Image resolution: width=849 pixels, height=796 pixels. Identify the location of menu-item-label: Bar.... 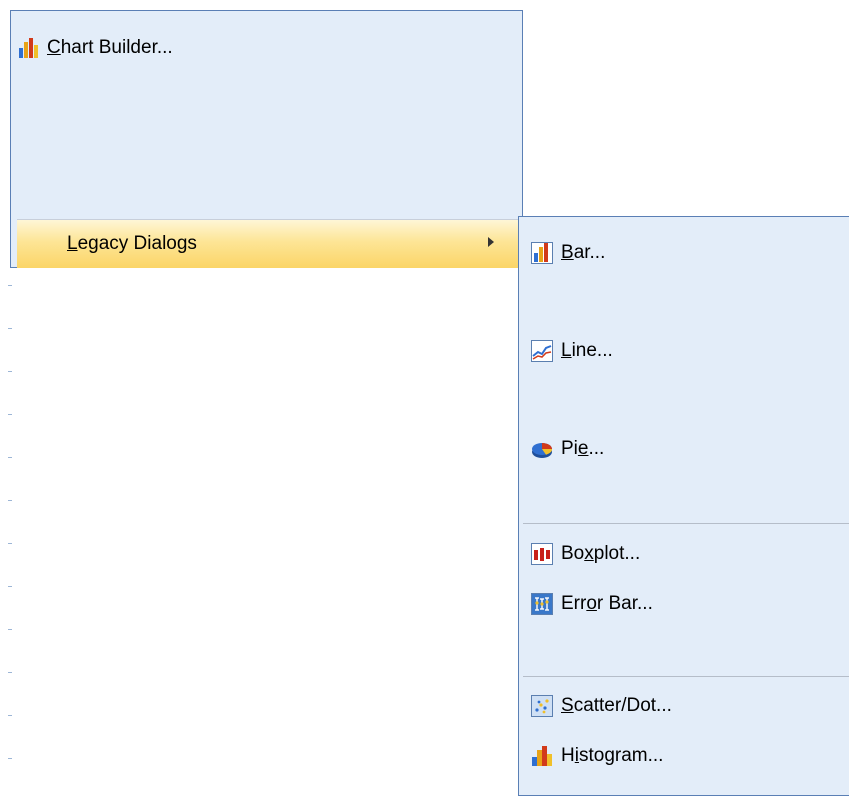
(583, 252).